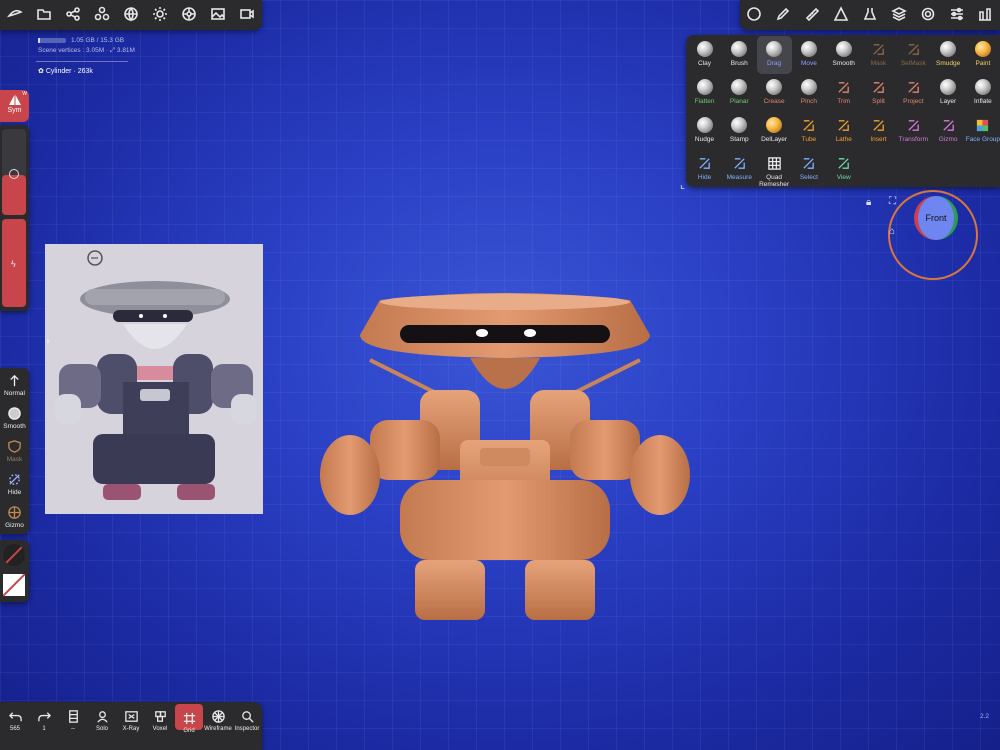 This screenshot has height=750, width=1000. Describe the element at coordinates (131, 15) in the screenshot. I see `globe-icon-button` at that location.